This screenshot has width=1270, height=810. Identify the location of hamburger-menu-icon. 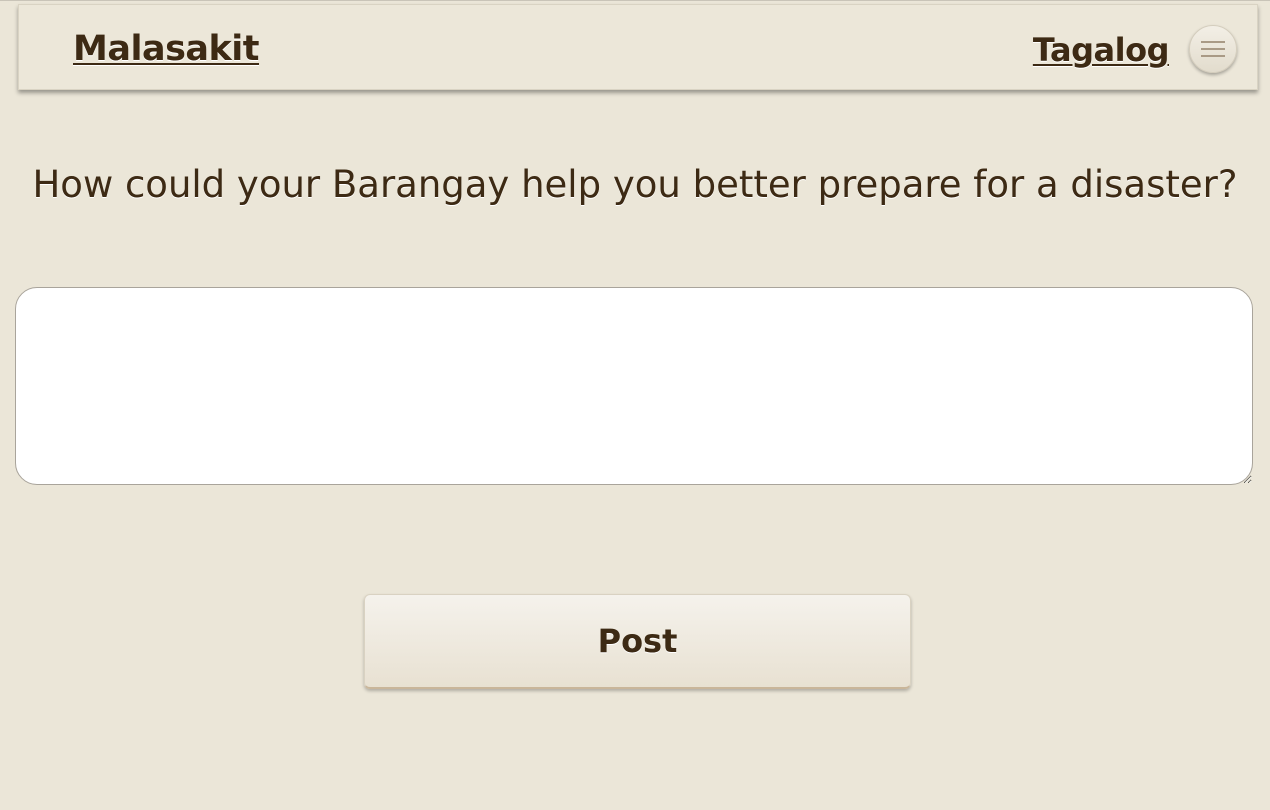
(1213, 49).